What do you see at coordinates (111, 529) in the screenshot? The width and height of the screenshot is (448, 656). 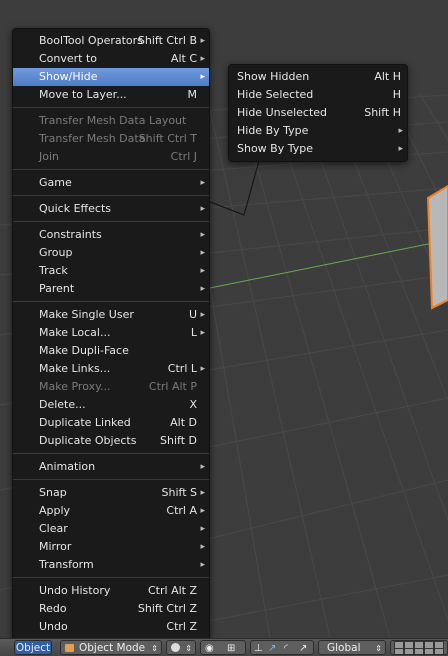 I see `menu-item-clear: Clear ▸` at bounding box center [111, 529].